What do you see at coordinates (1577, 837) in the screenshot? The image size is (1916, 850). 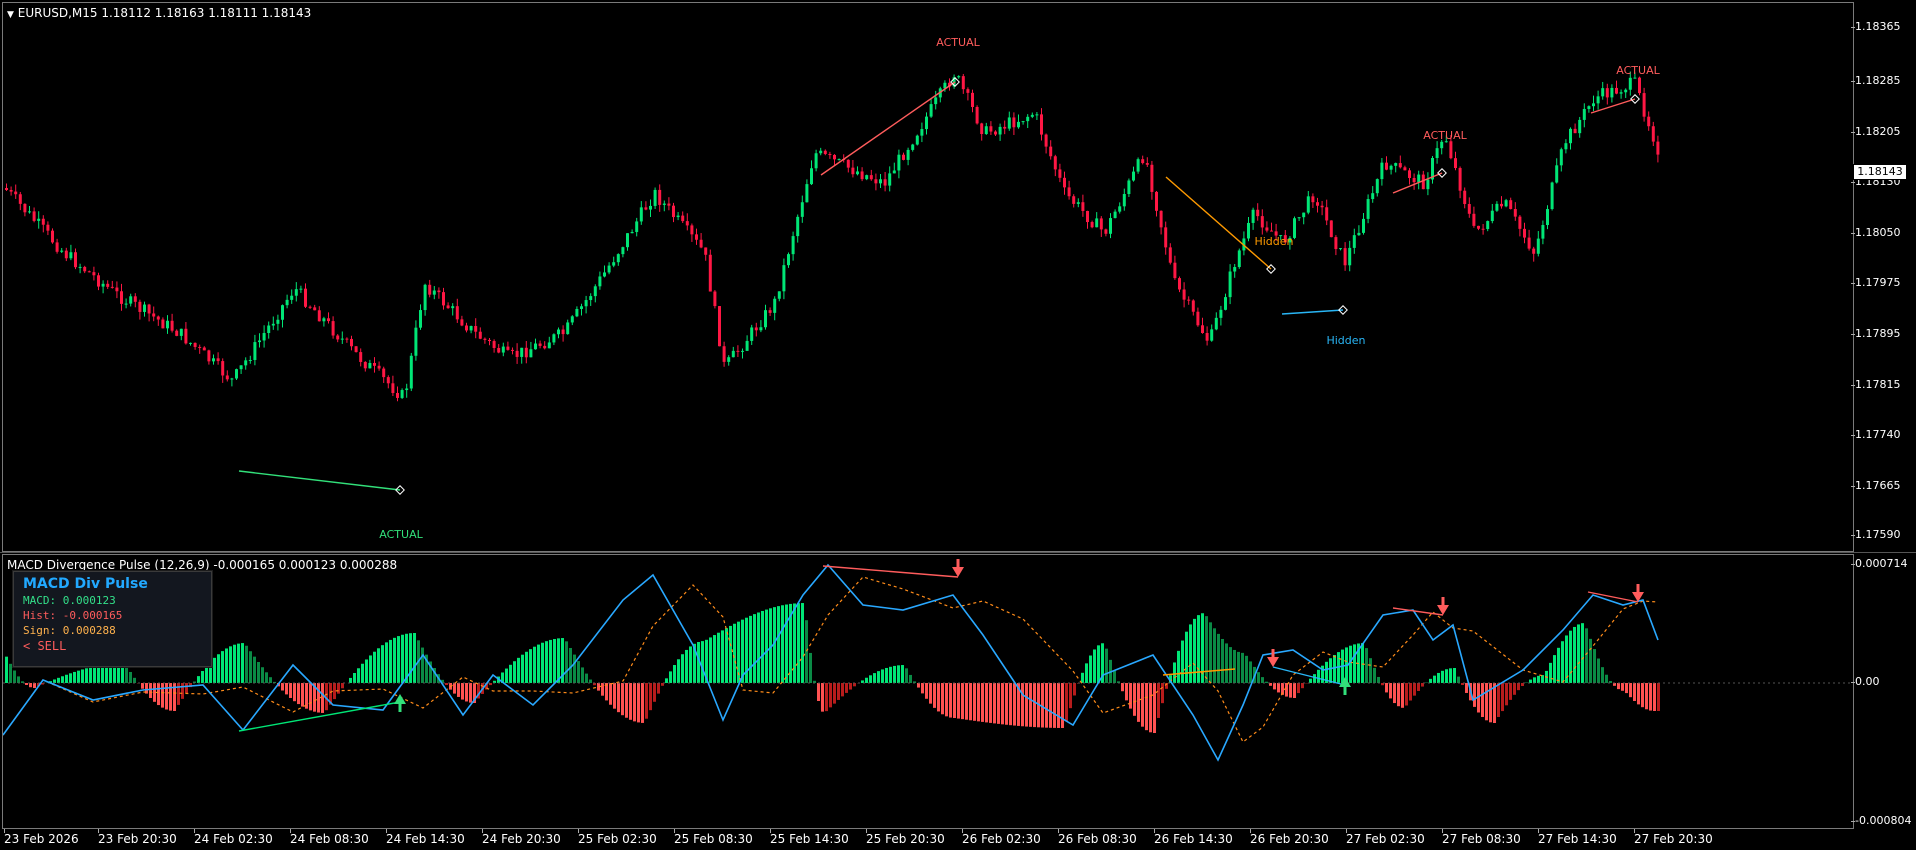 I see `time-tick-label: 27 Feb 14:30` at bounding box center [1577, 837].